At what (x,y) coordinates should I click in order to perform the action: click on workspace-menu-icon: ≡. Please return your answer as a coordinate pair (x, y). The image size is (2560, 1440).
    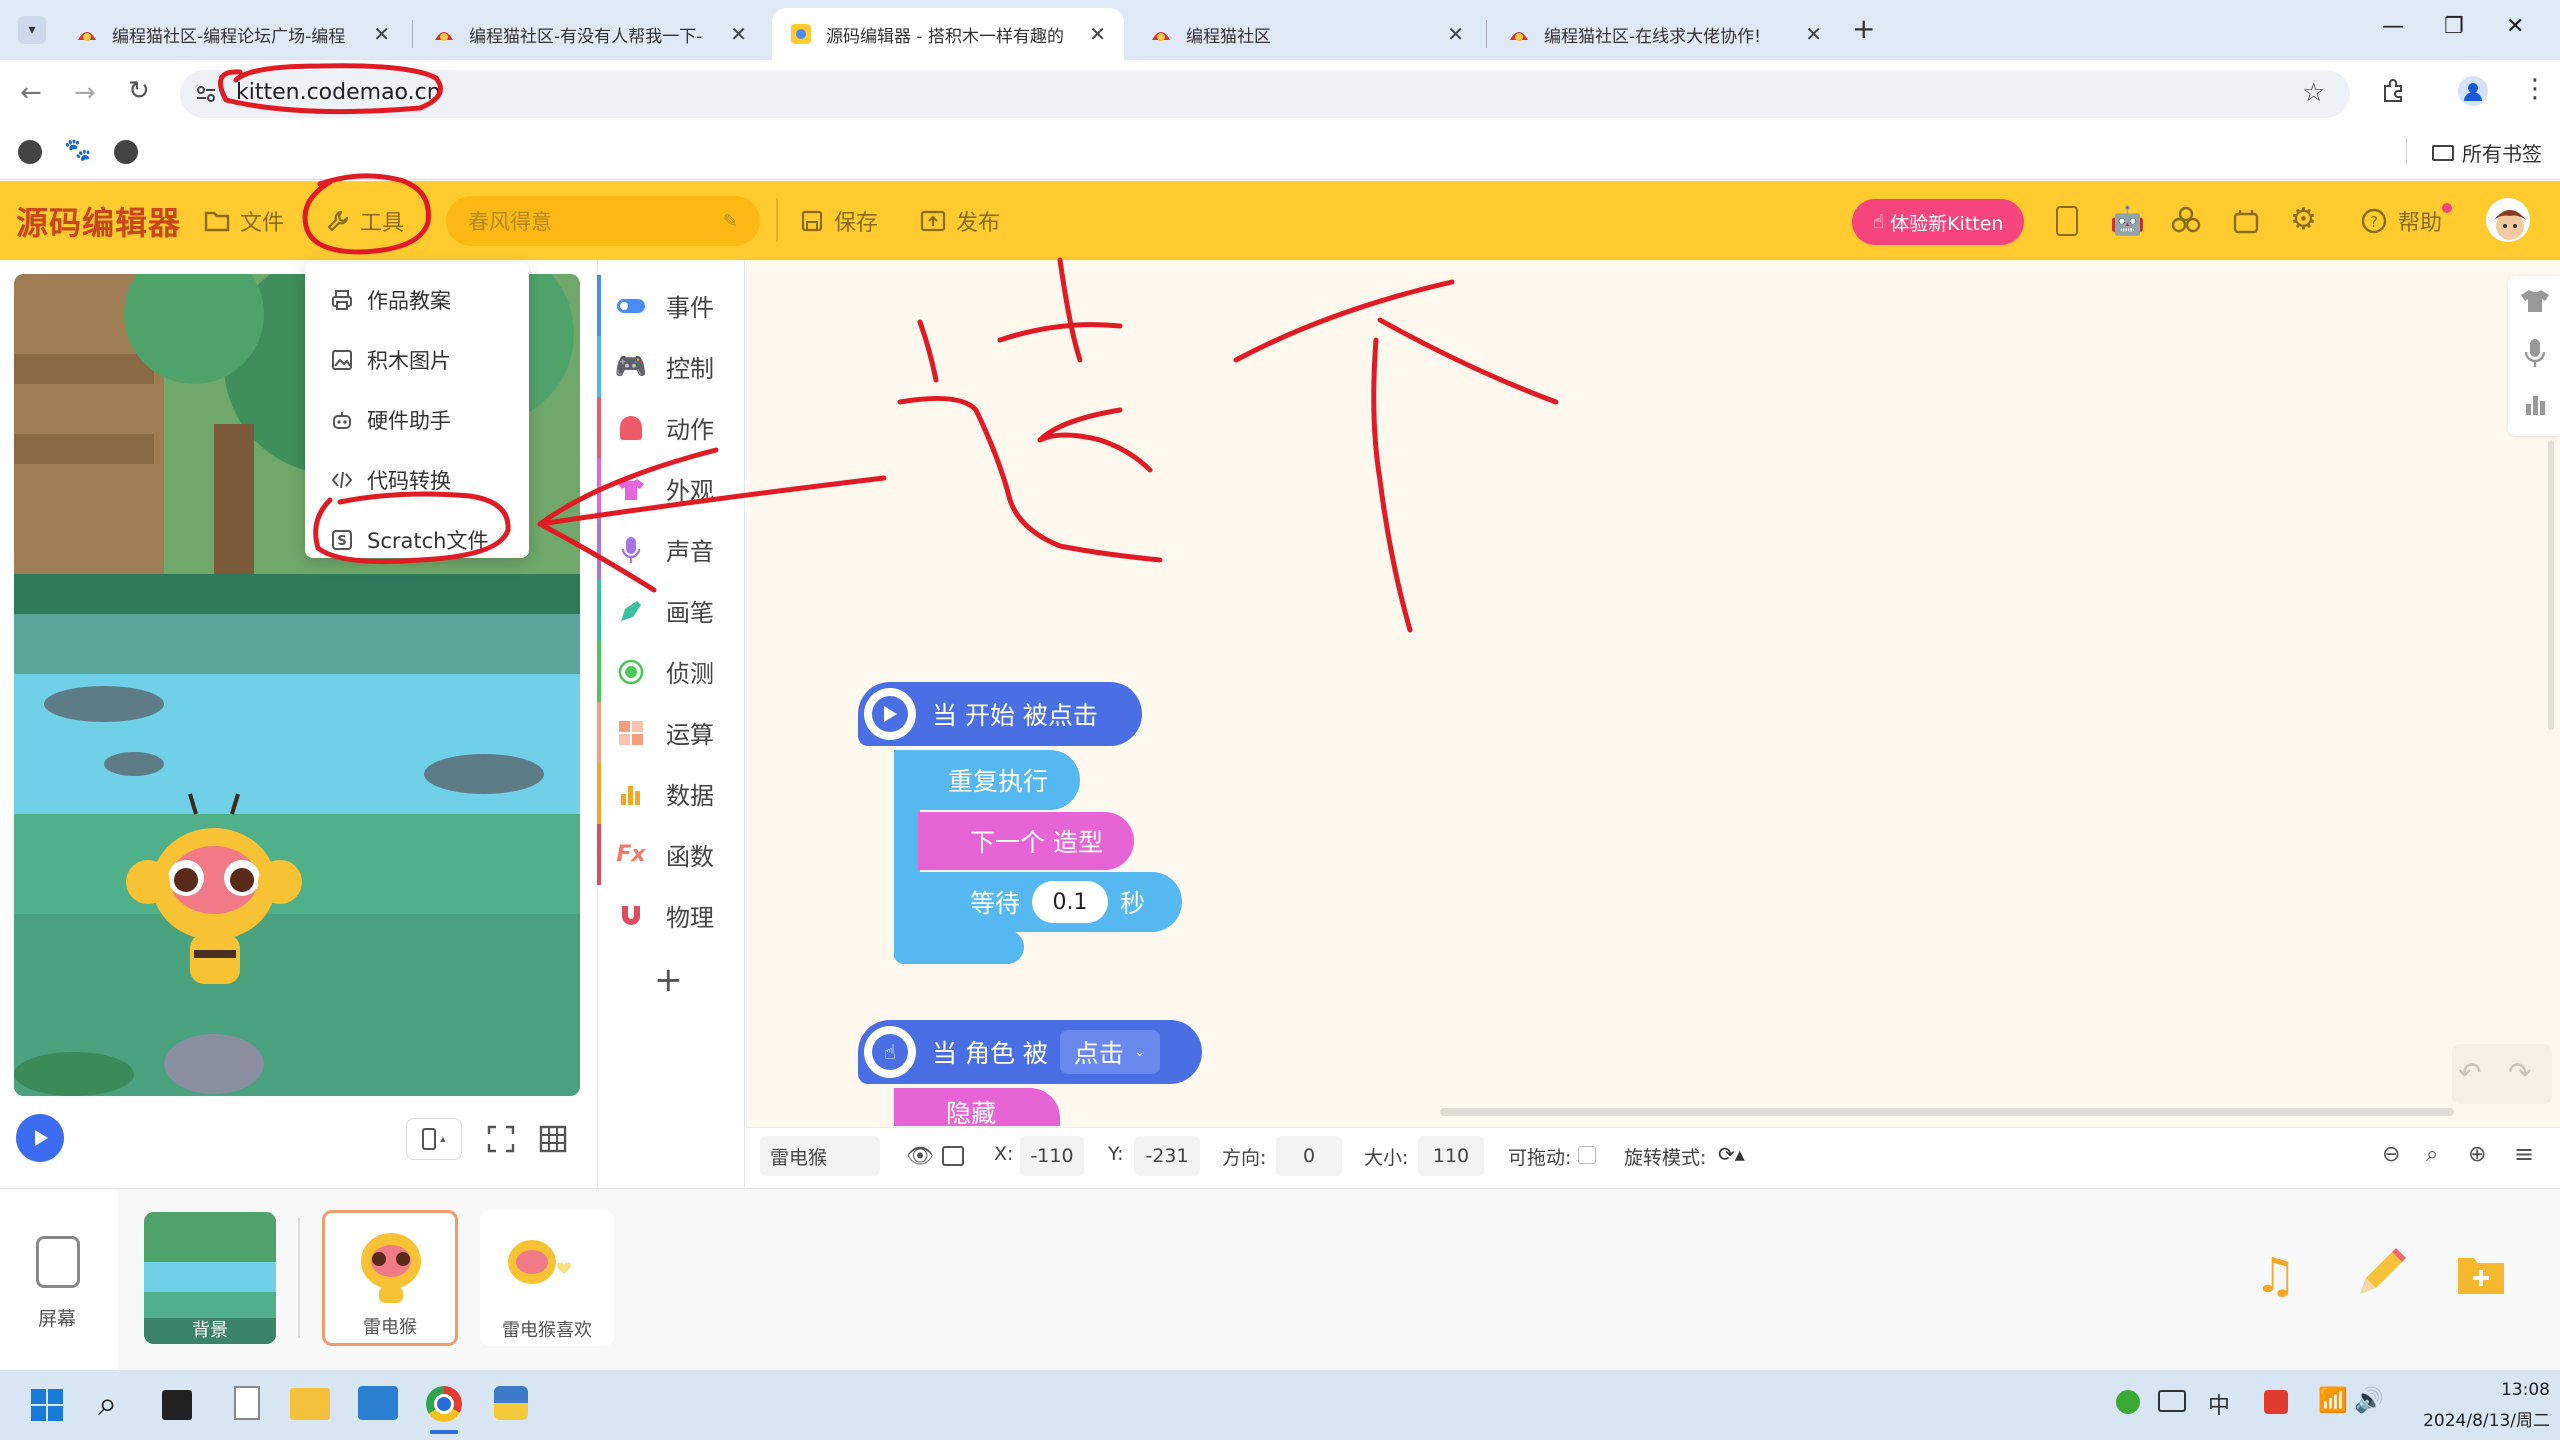
    Looking at the image, I should click on (2524, 1154).